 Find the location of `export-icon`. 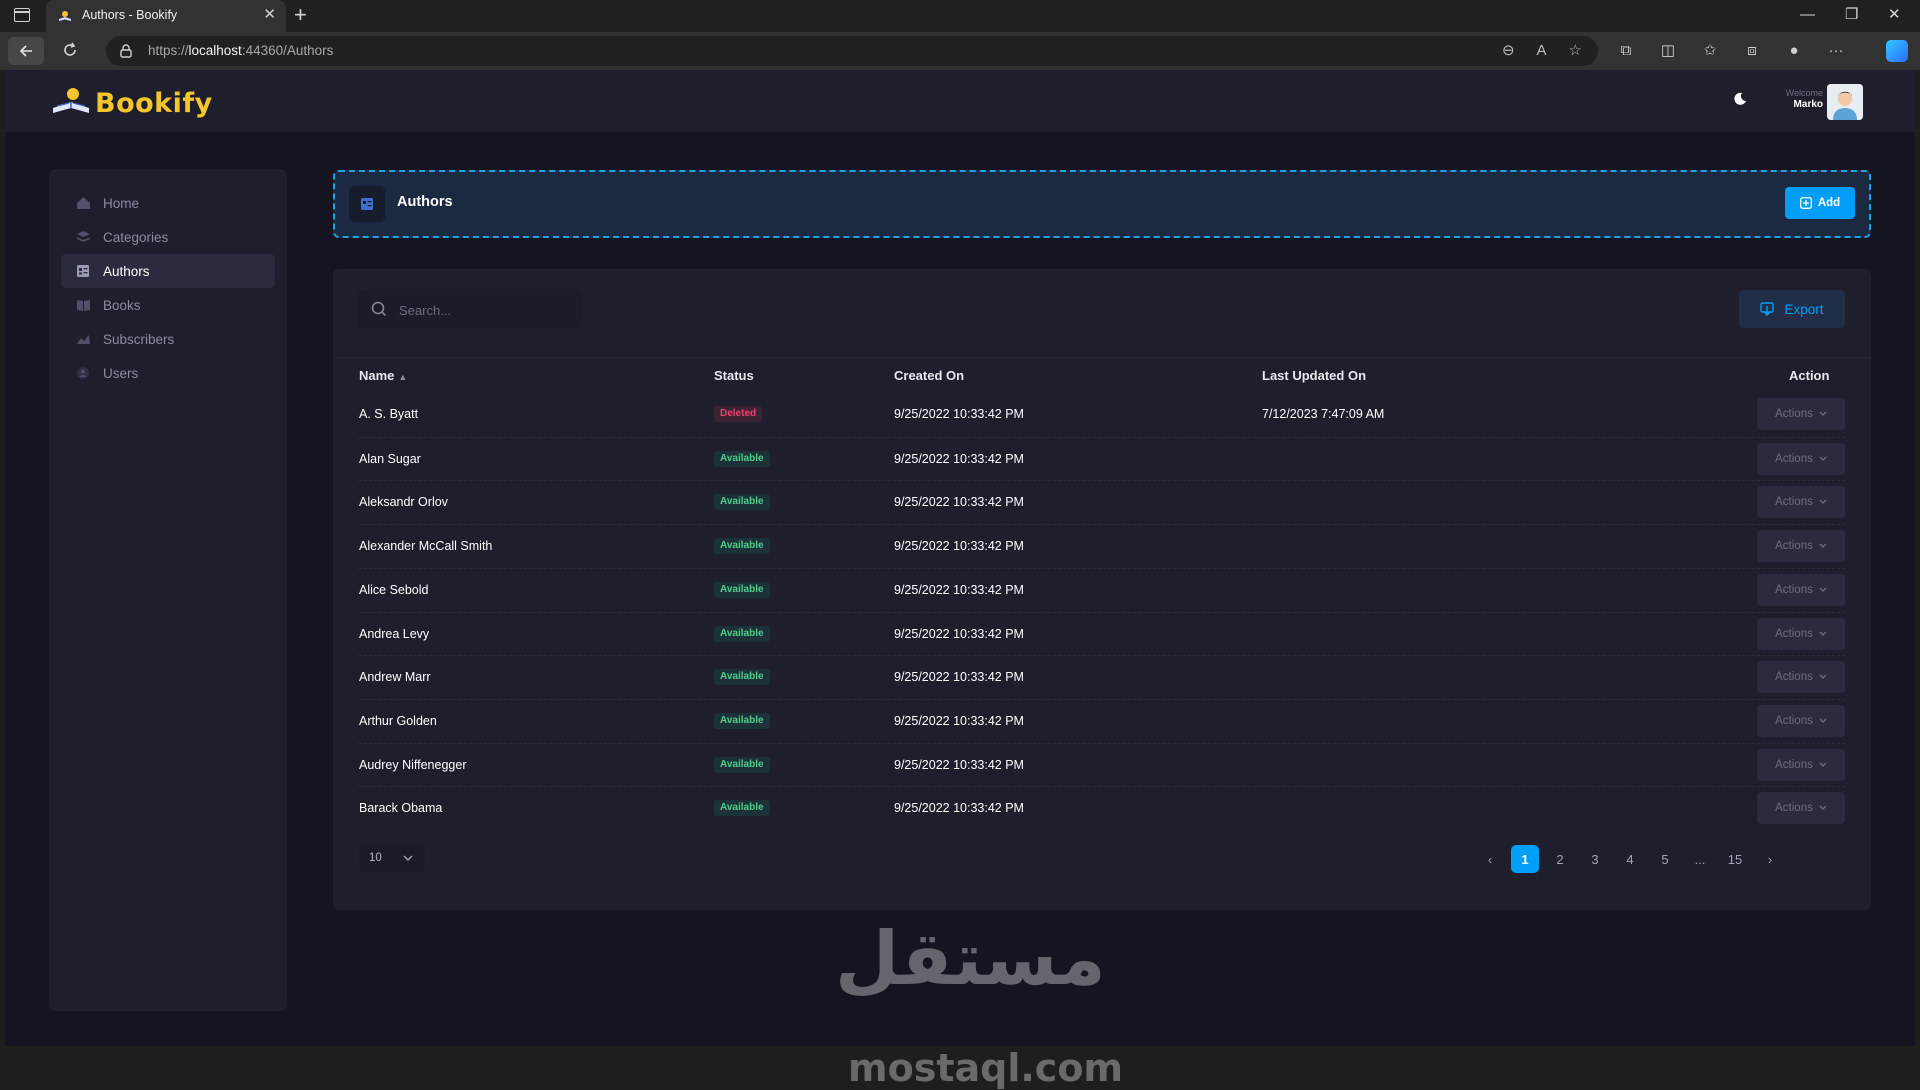

export-icon is located at coordinates (1767, 309).